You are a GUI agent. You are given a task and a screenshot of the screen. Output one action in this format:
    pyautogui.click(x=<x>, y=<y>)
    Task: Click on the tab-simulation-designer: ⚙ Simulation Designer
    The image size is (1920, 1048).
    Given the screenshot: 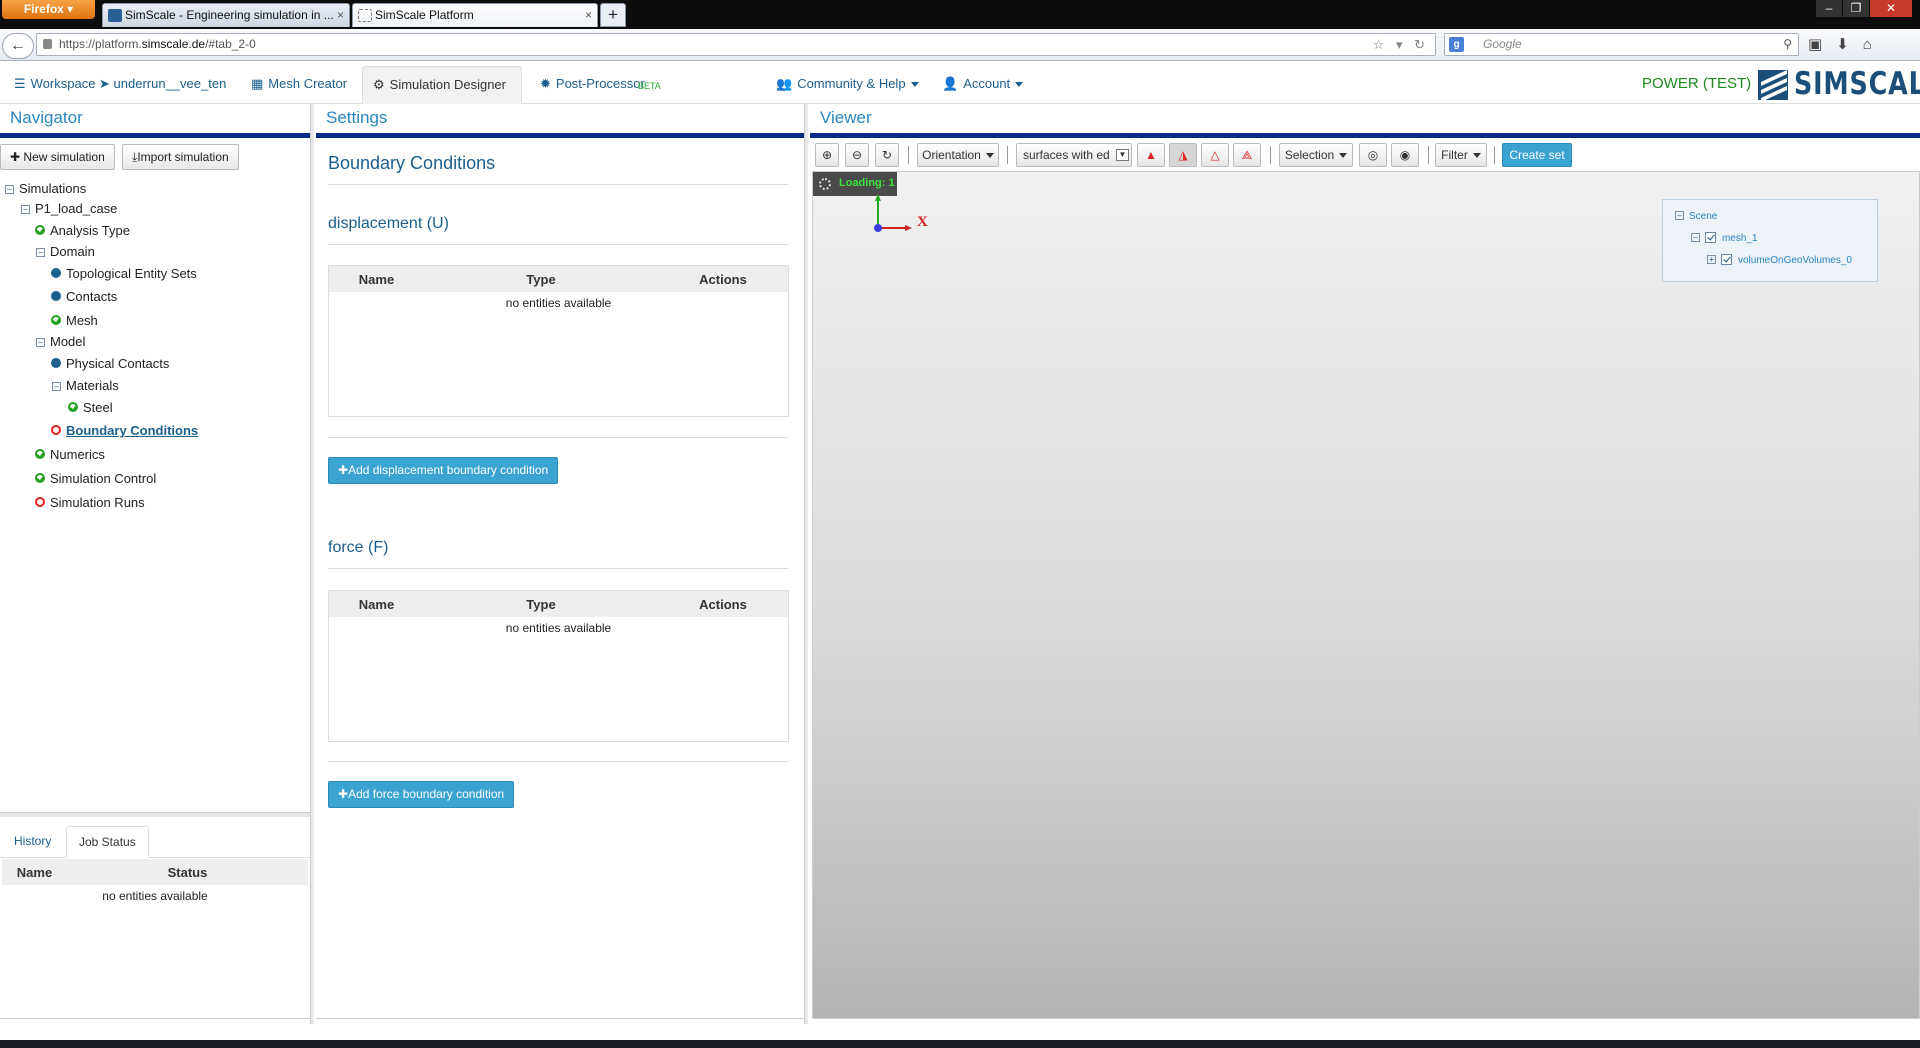 What is the action you would take?
    pyautogui.click(x=442, y=85)
    